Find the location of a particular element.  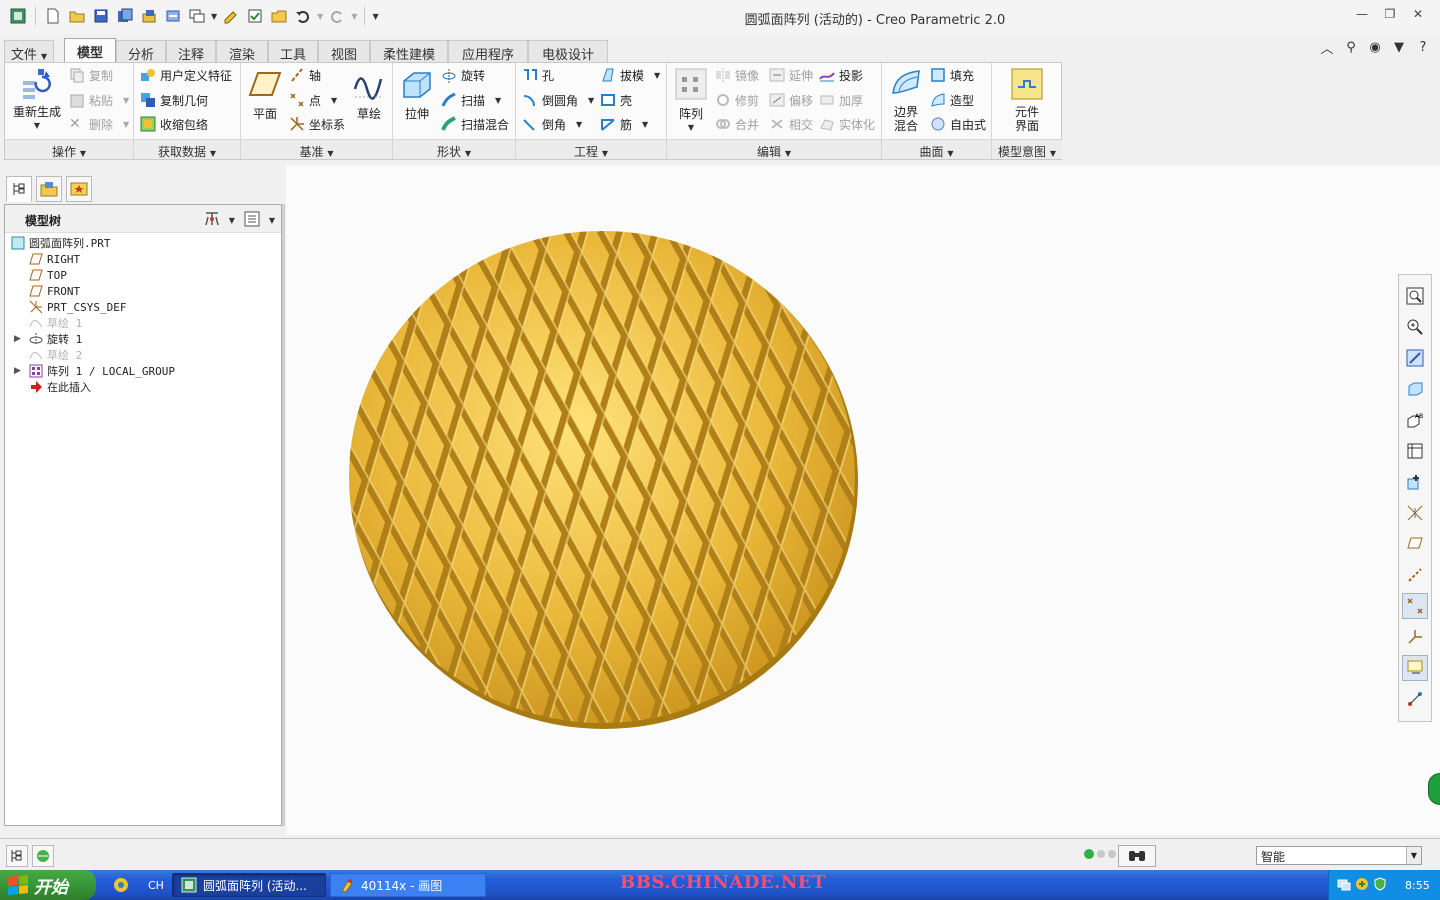

freestyle-button: 自由式 is located at coordinates (958, 124).